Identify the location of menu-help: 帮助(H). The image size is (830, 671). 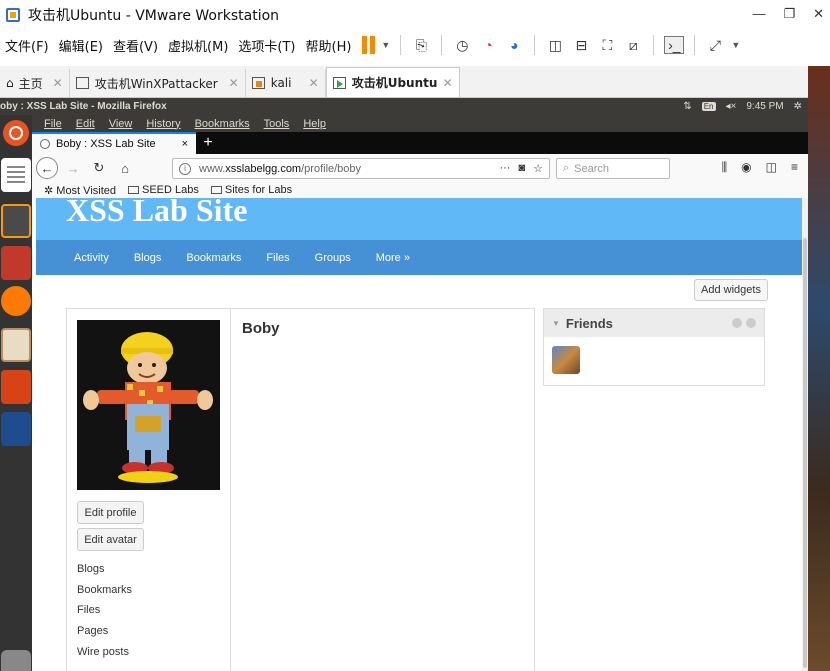
(329, 45).